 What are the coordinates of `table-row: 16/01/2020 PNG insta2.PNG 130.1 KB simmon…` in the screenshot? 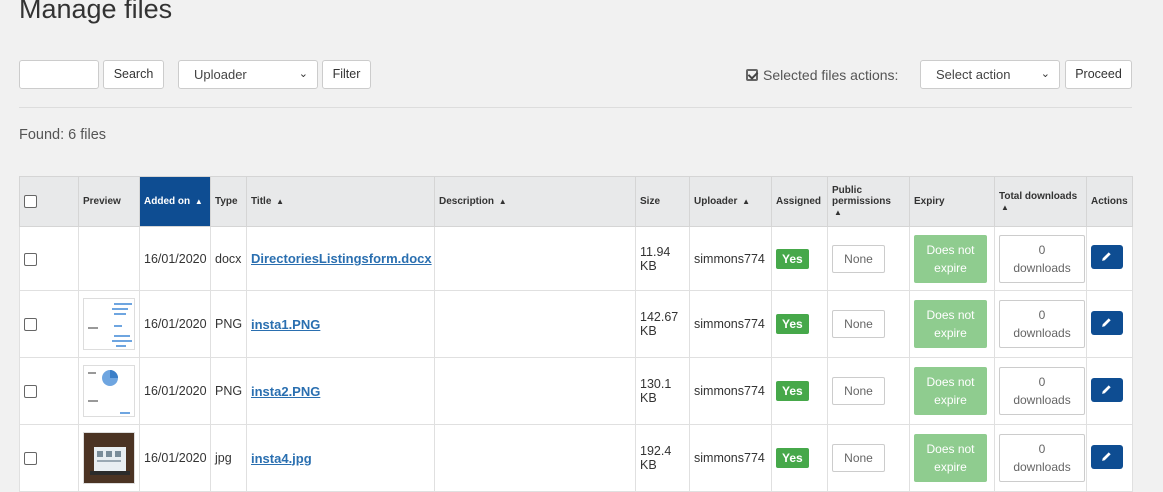 It's located at (576, 391).